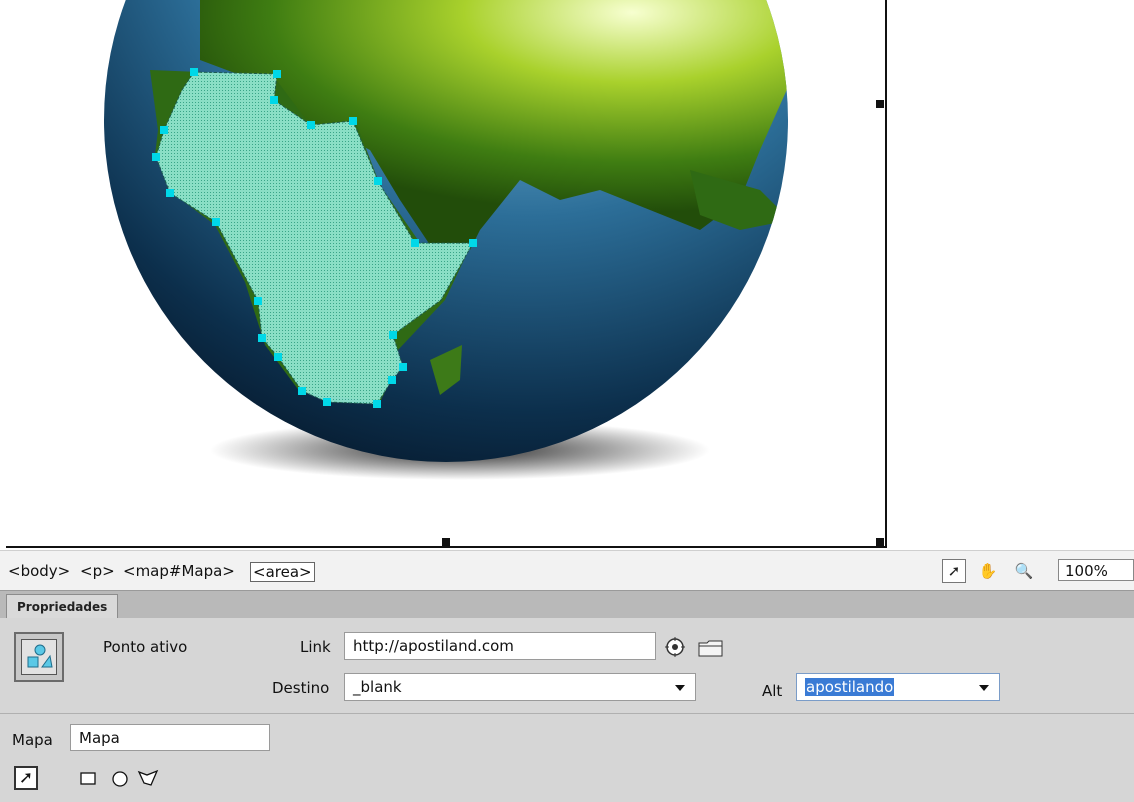 This screenshot has width=1134, height=802. Describe the element at coordinates (39, 571) in the screenshot. I see `tag-body: <body>` at that location.